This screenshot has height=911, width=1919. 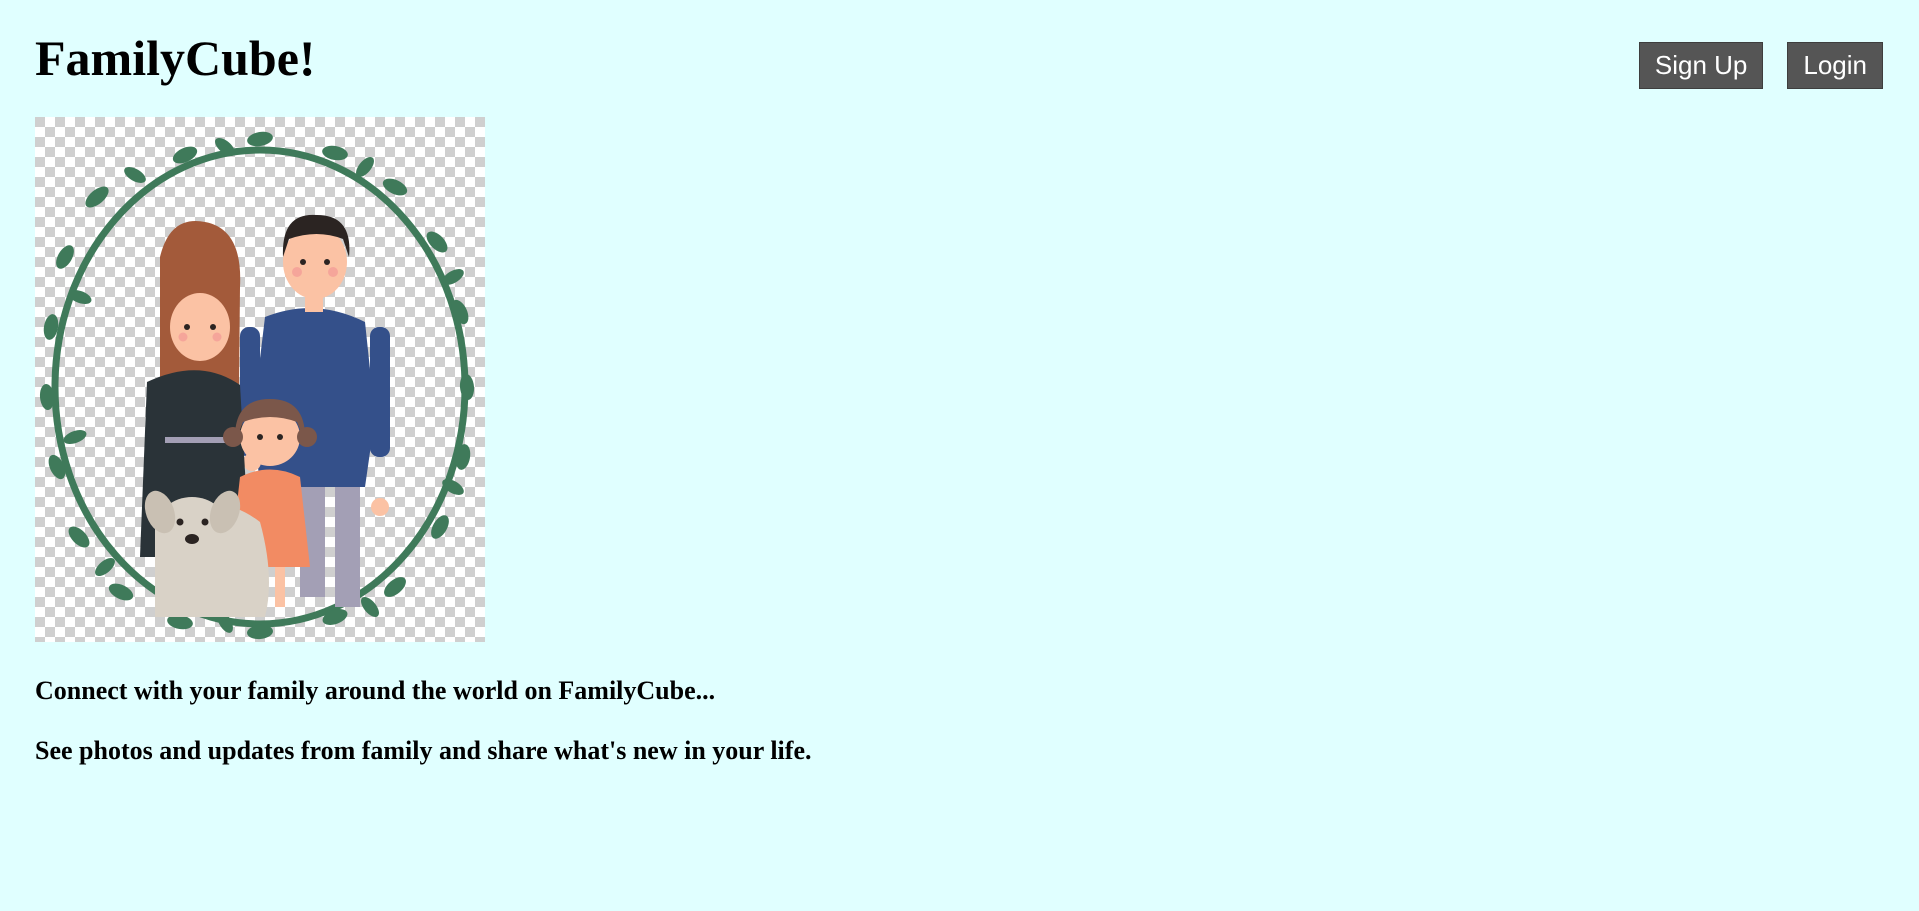 I want to click on family-portrait-icon, so click(x=260, y=379).